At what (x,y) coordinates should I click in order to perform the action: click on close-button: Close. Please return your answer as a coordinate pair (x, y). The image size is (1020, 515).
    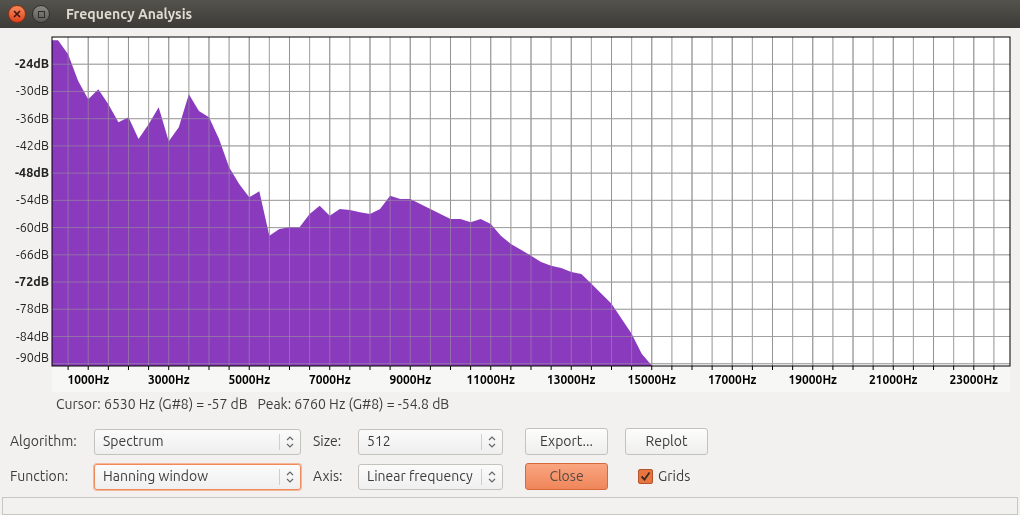
    Looking at the image, I should click on (566, 477).